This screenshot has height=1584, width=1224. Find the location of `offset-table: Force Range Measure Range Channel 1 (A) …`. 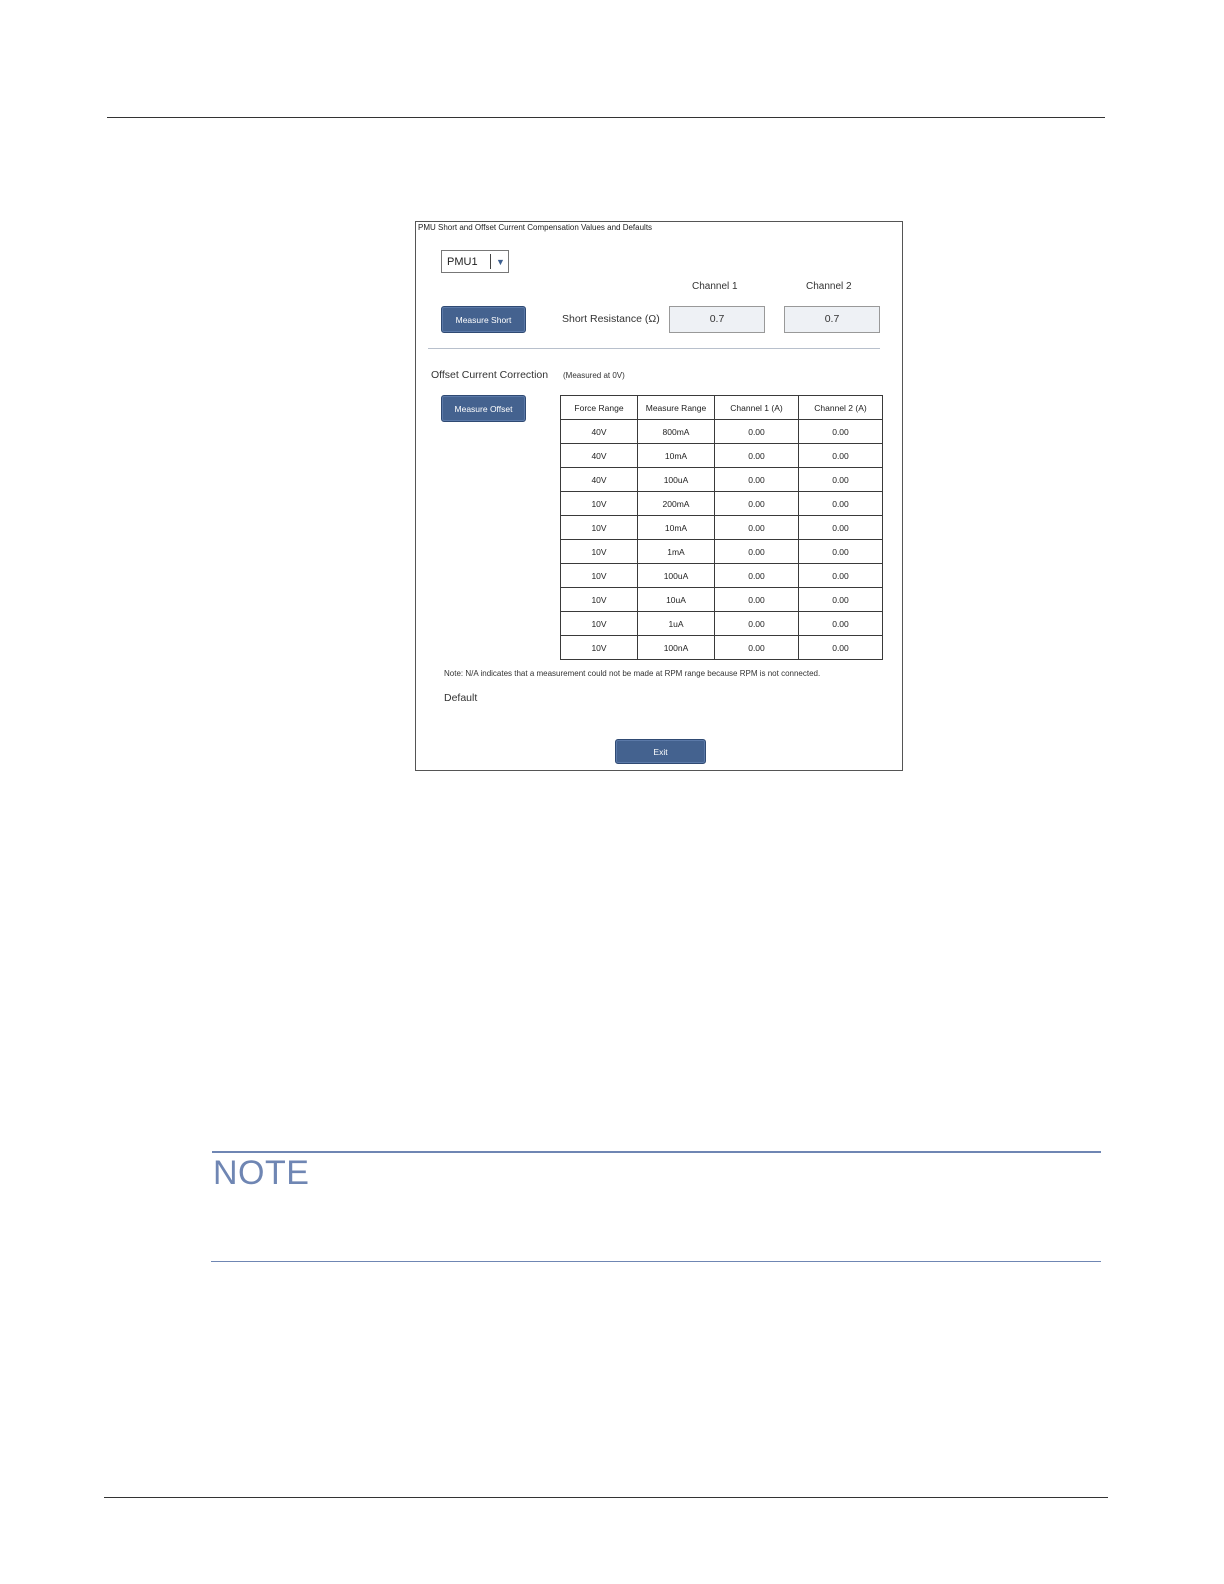

offset-table: Force Range Measure Range Channel 1 (A) … is located at coordinates (721, 527).